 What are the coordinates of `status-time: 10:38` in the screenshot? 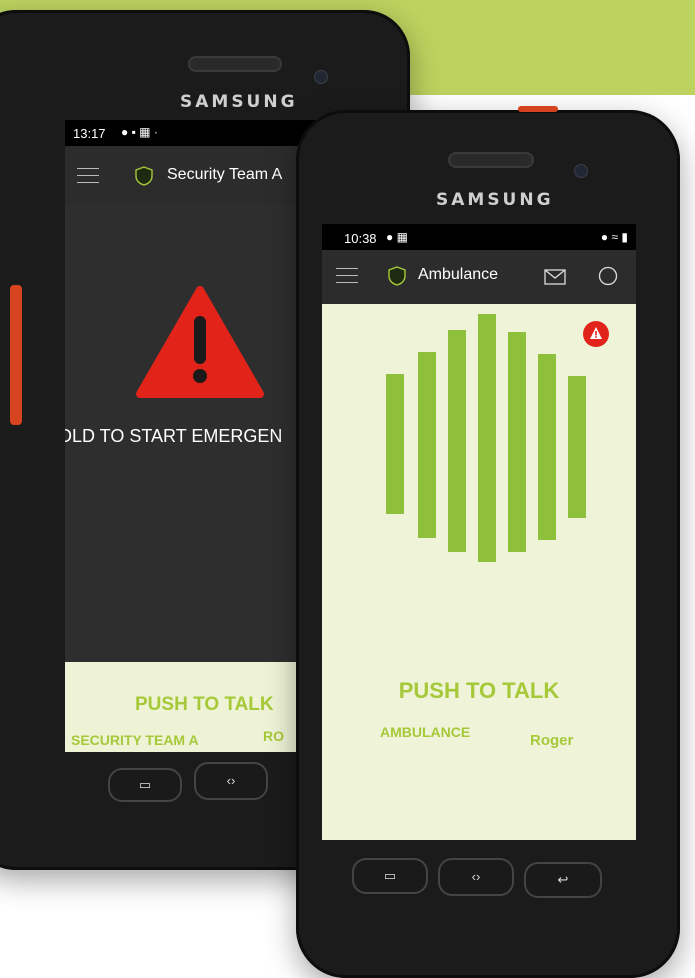 It's located at (360, 238).